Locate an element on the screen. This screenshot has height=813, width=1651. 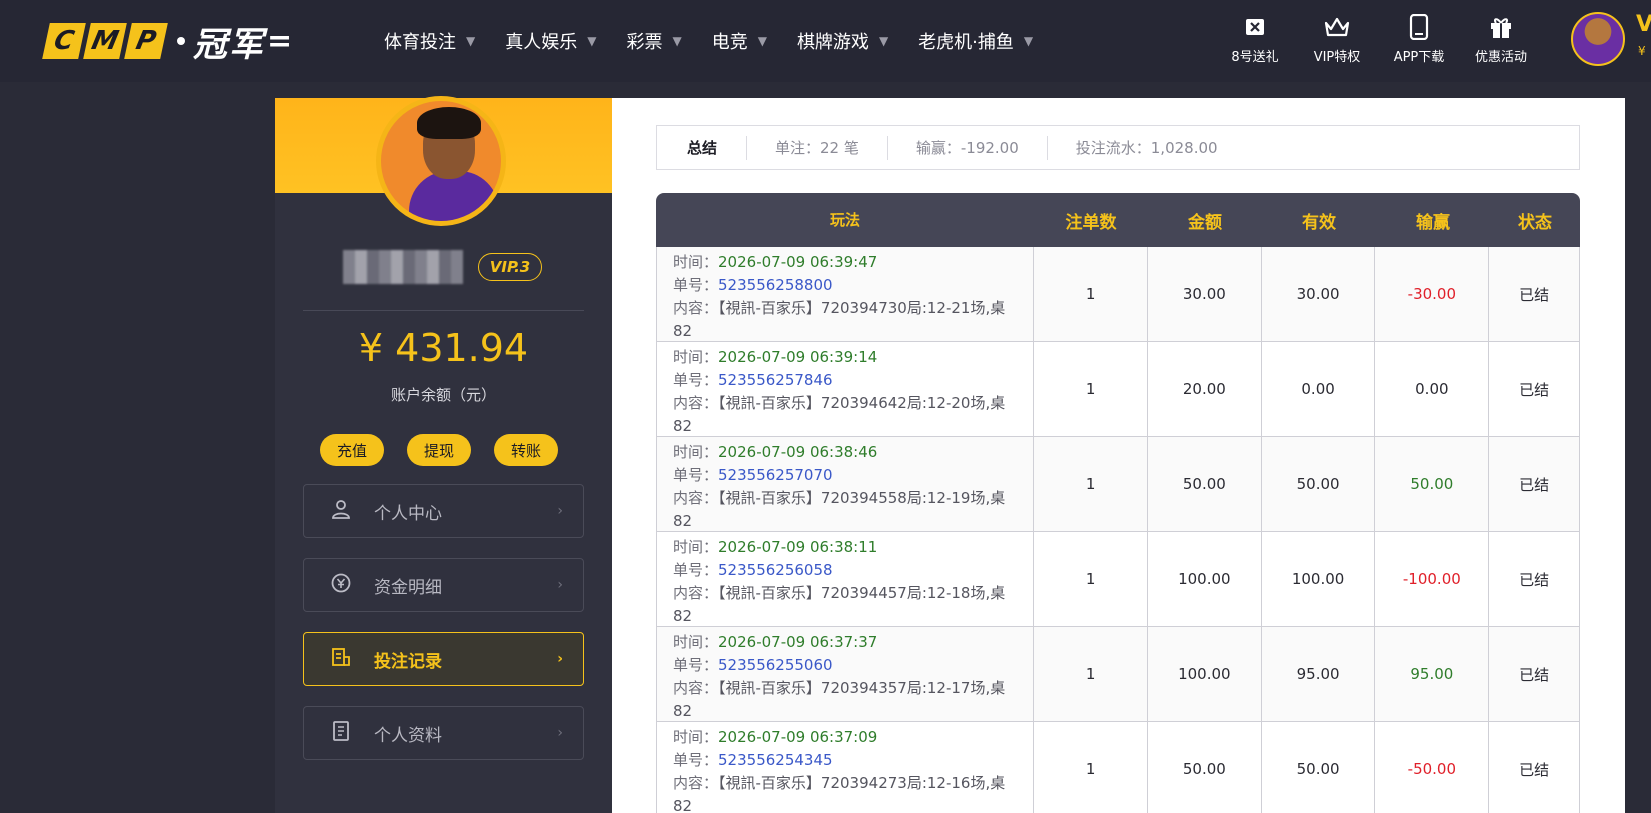
sidebar-item-label: 个人中心 is located at coordinates (408, 513).